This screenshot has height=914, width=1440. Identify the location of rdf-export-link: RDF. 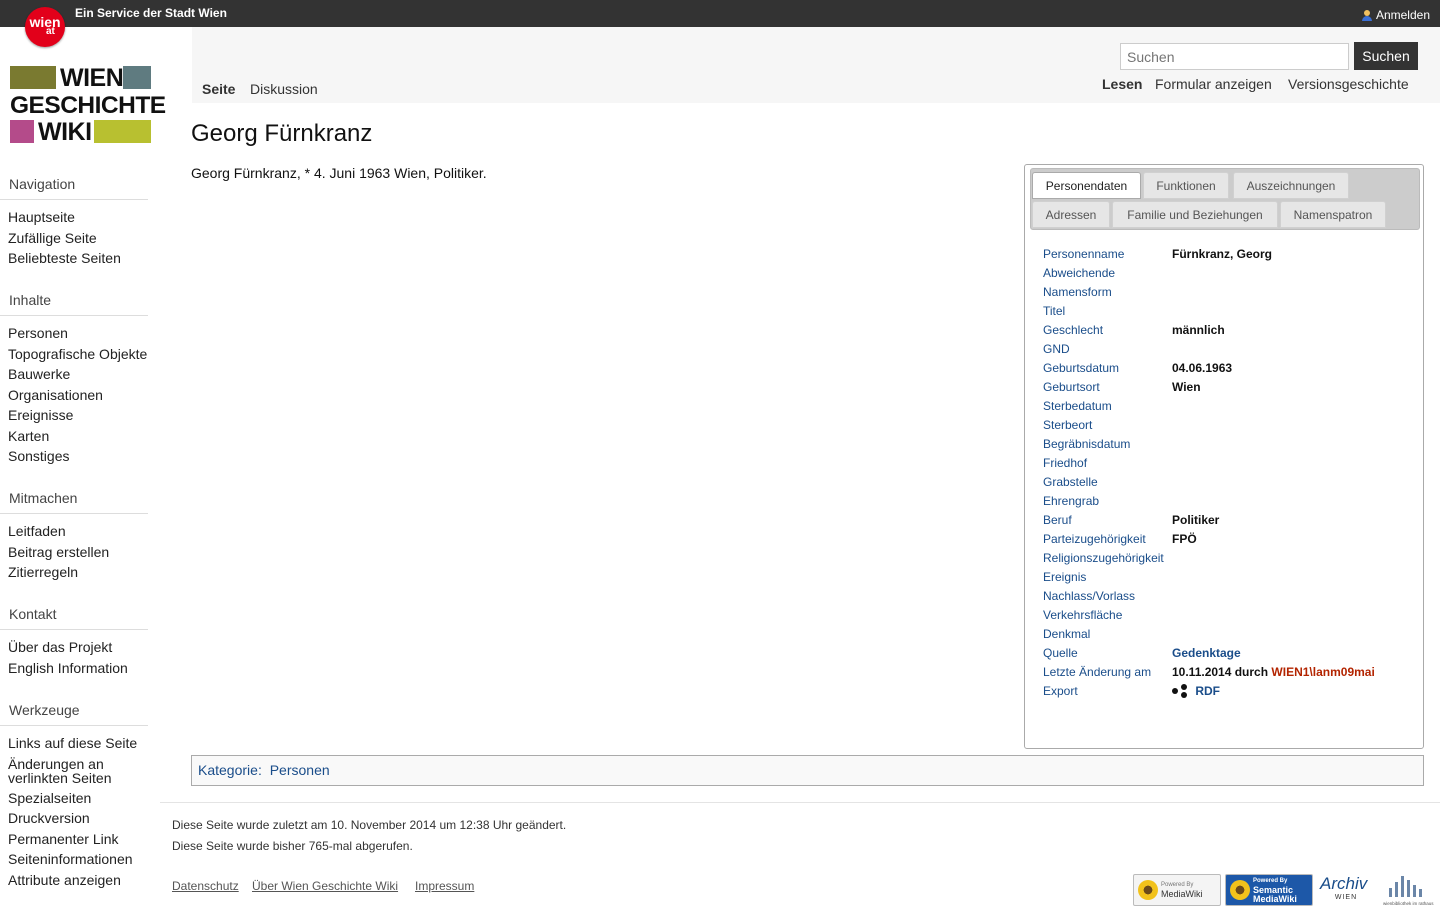
(1207, 691).